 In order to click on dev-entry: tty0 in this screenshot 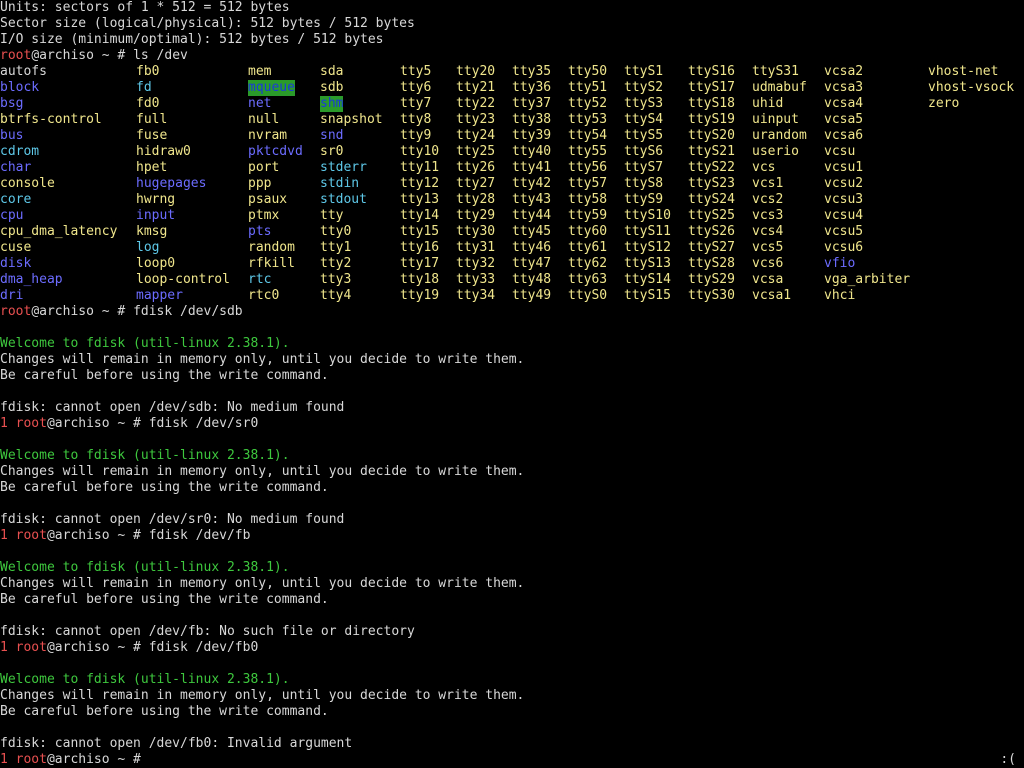, I will do `click(336, 231)`.